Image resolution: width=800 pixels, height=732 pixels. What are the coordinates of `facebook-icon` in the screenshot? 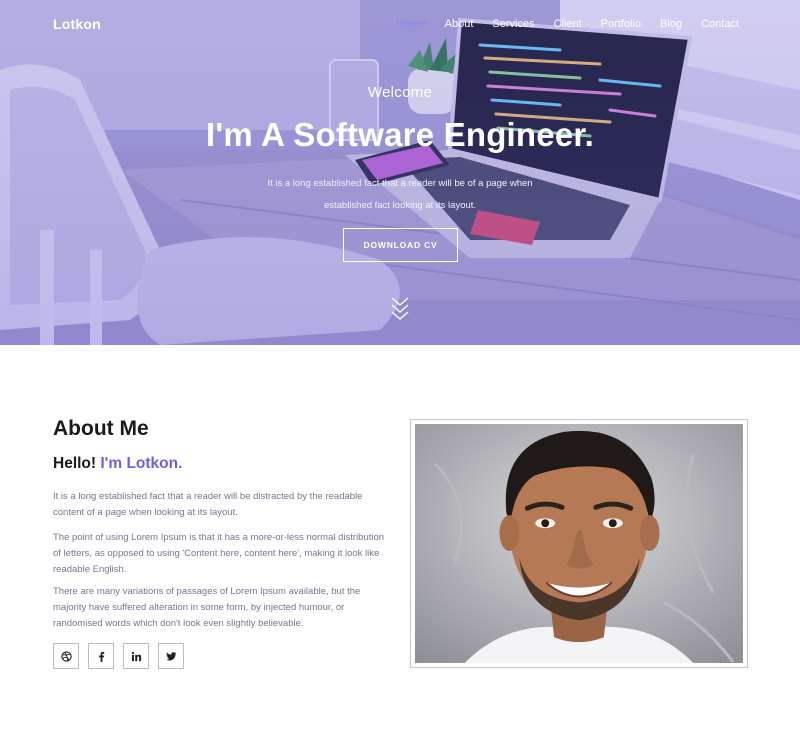 It's located at (101, 656).